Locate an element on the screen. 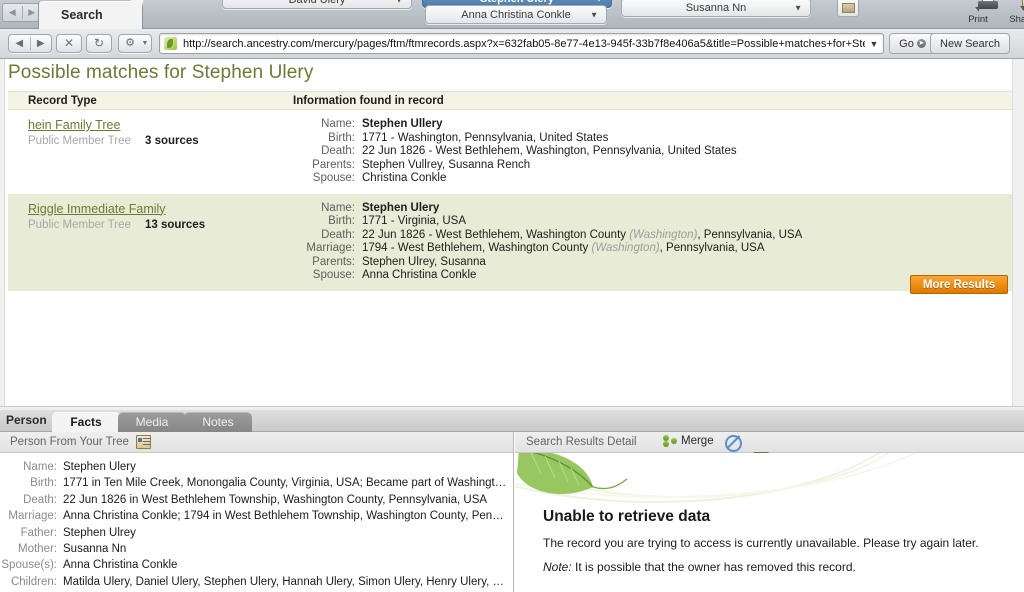 The width and height of the screenshot is (1024, 592). reload-button: ↻ is located at coordinates (99, 43).